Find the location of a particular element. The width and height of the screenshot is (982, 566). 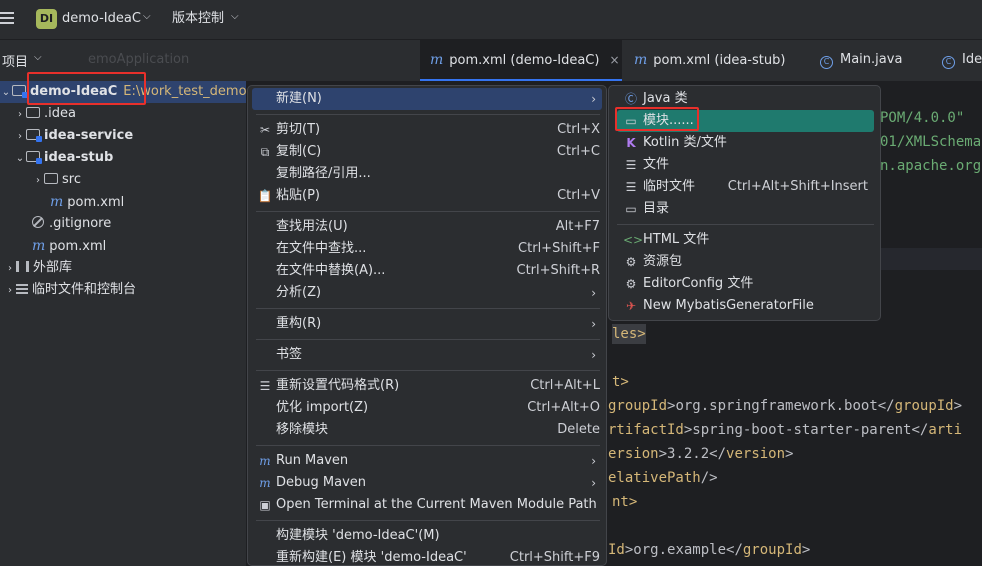

kotlin-icon: K is located at coordinates (631, 143).